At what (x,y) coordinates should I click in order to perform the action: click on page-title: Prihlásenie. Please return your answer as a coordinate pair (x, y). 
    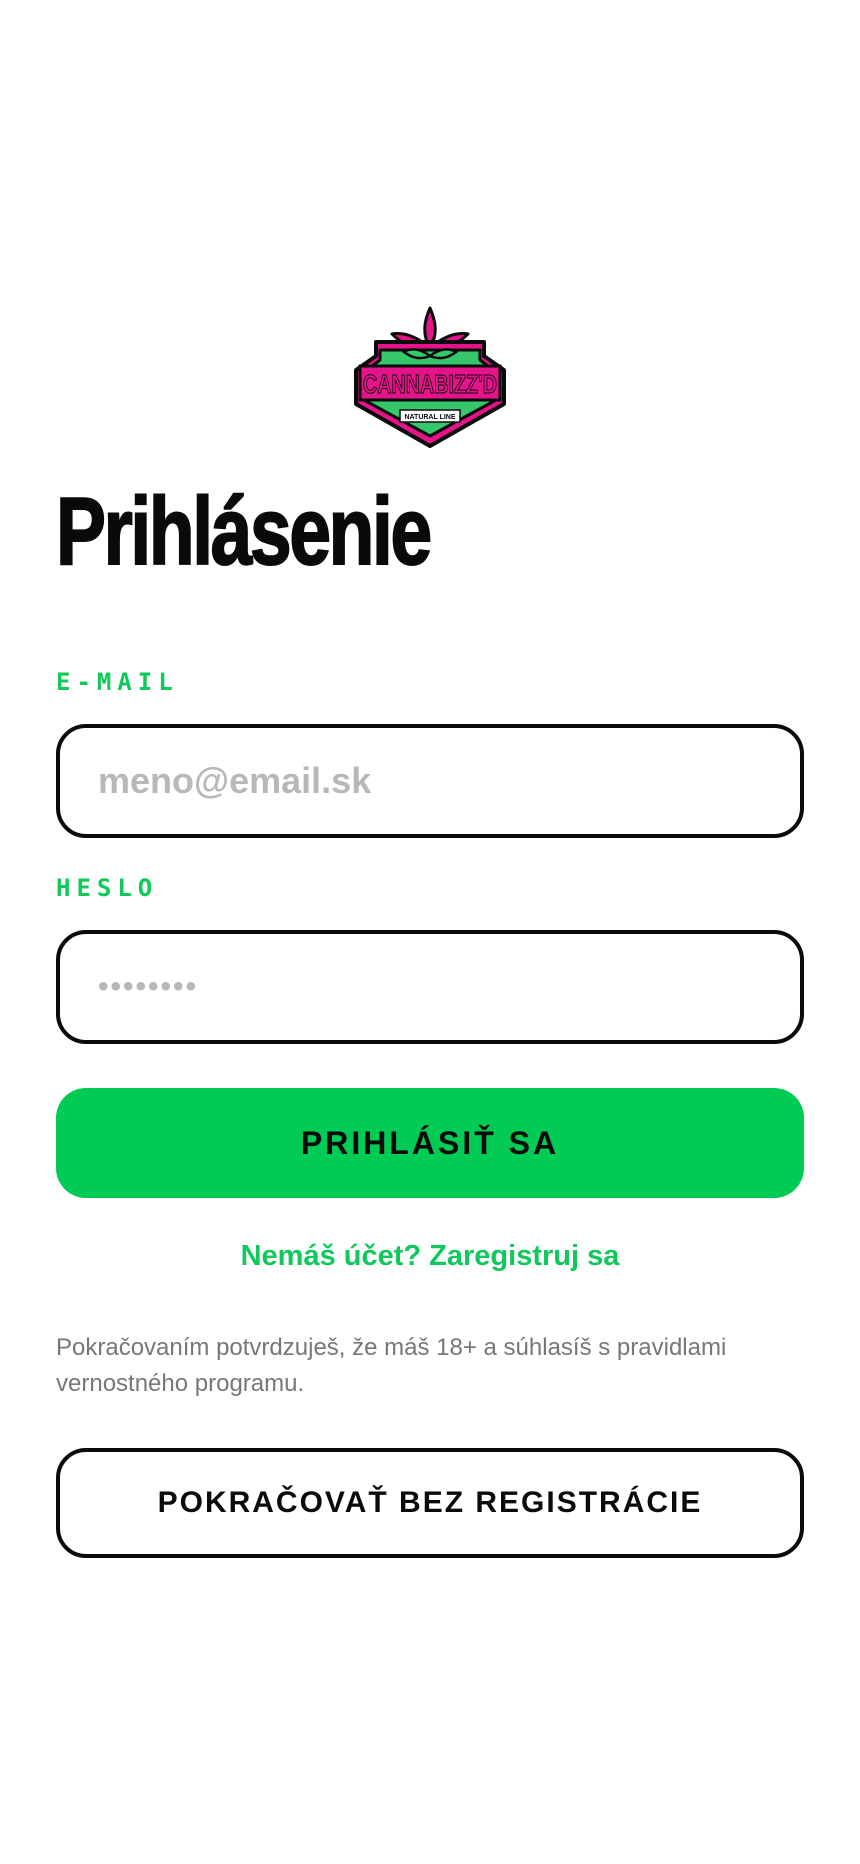
    Looking at the image, I should click on (244, 531).